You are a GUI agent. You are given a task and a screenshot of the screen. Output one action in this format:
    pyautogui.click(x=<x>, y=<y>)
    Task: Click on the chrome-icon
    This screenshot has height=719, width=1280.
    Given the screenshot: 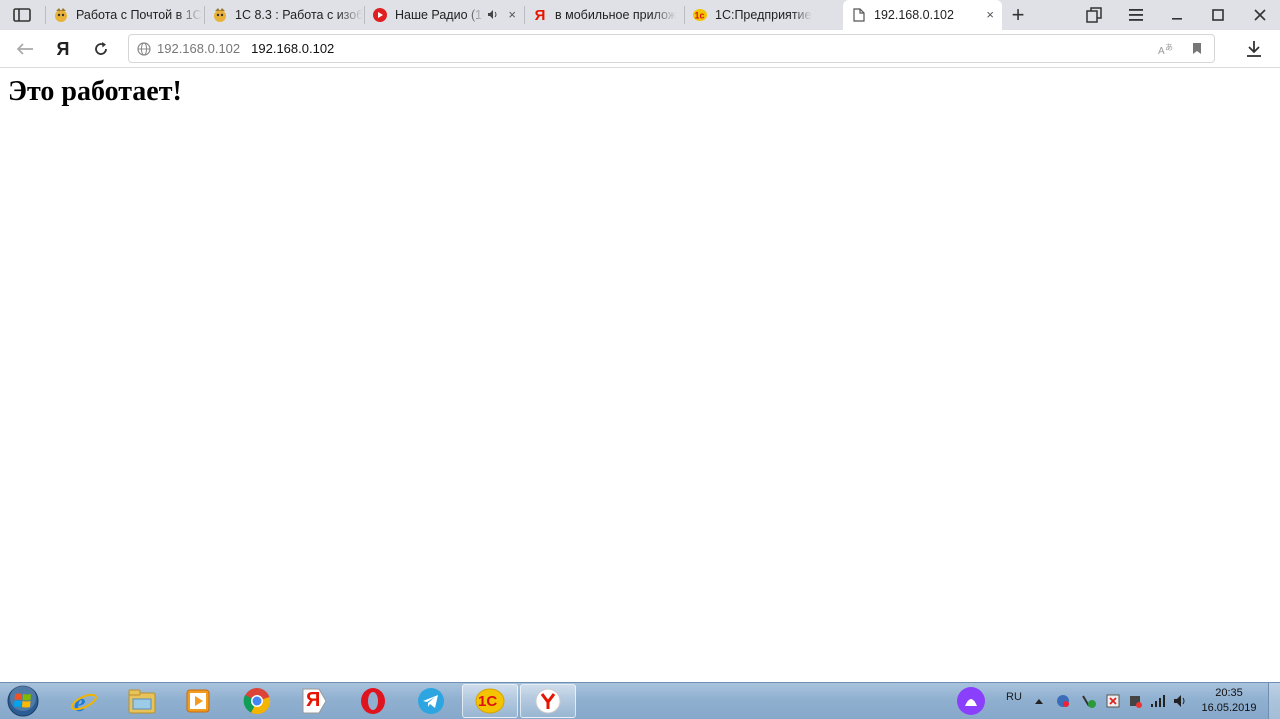 What is the action you would take?
    pyautogui.click(x=257, y=701)
    